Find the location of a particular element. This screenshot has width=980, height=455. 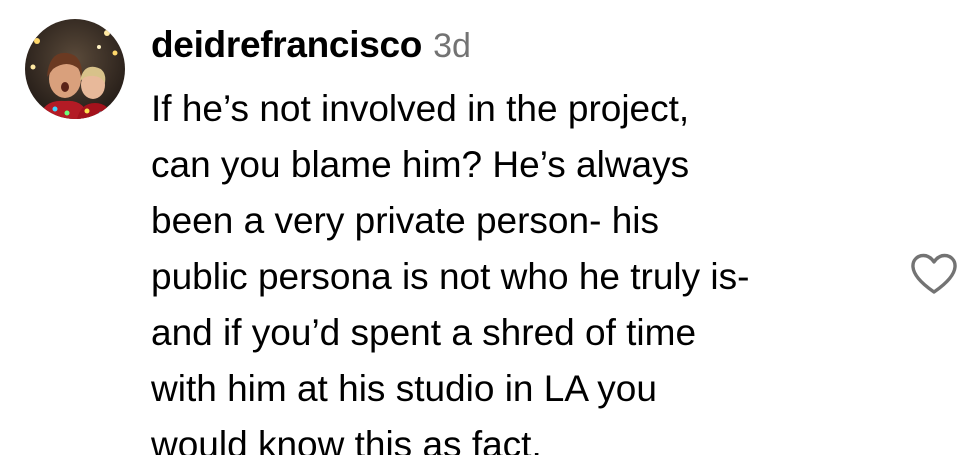

profile-photo-icon is located at coordinates (75, 69).